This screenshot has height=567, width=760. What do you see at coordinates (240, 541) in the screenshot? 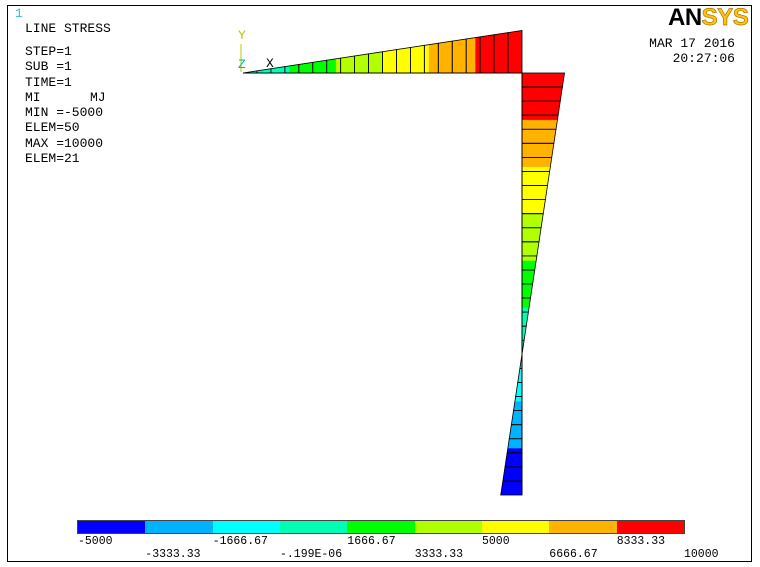
I see `legend-label: -1666.67` at bounding box center [240, 541].